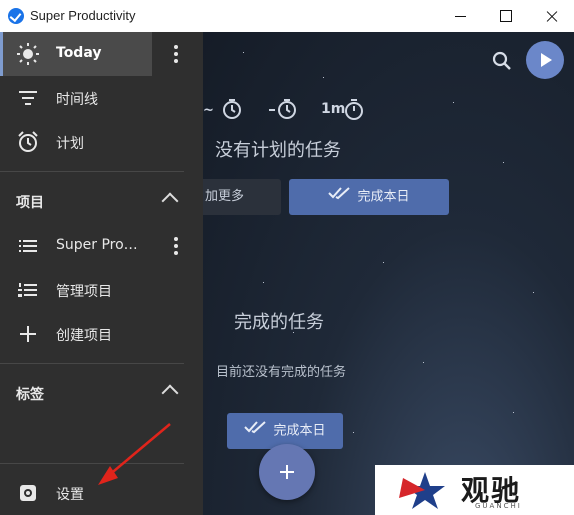  Describe the element at coordinates (84, 292) in the screenshot. I see `sidebar-item-label: 管理项目` at that location.